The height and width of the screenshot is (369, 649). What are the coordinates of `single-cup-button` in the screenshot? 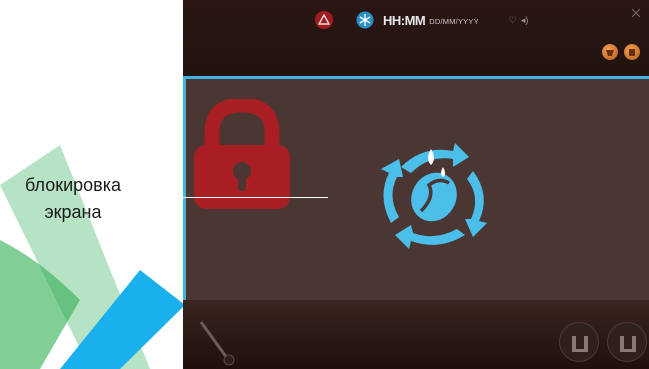 It's located at (579, 342).